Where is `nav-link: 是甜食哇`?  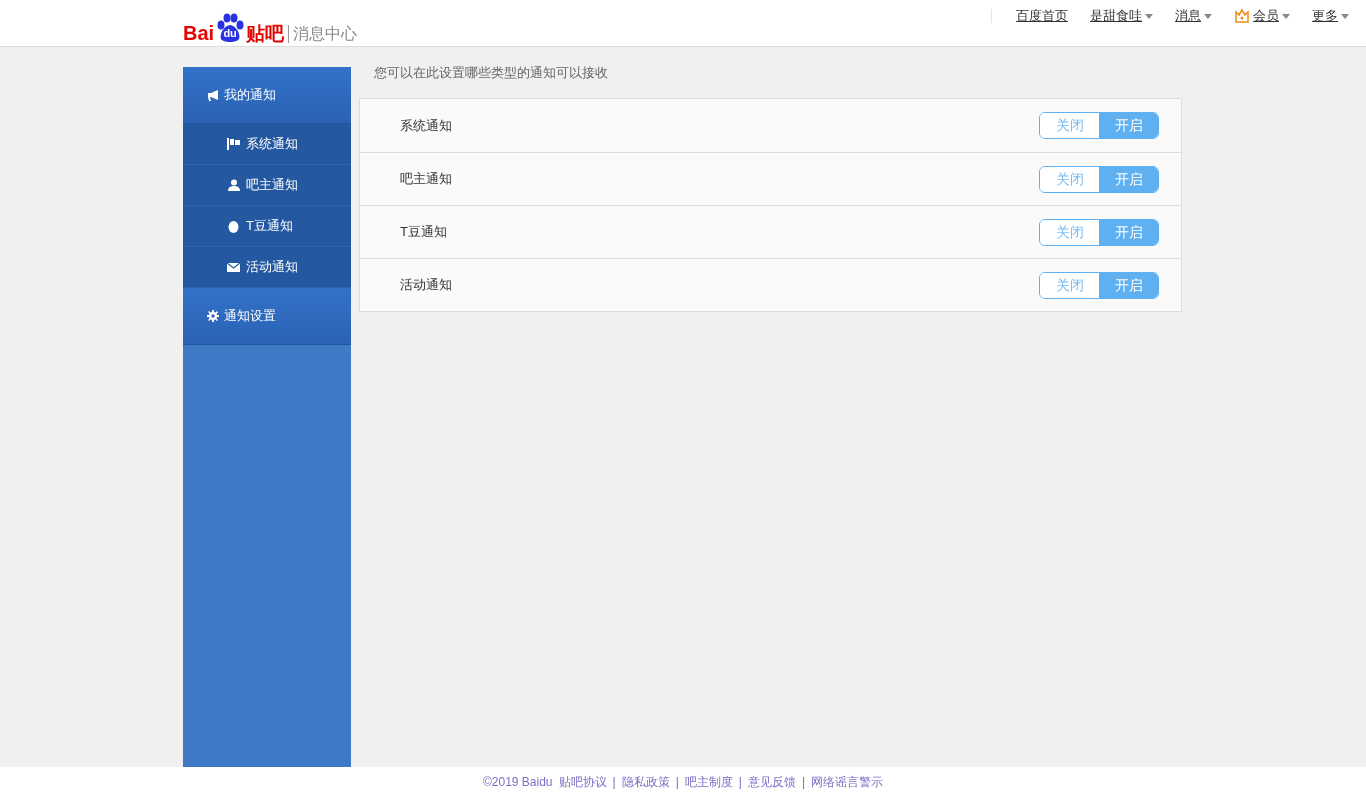
nav-link: 是甜食哇 is located at coordinates (1121, 16).